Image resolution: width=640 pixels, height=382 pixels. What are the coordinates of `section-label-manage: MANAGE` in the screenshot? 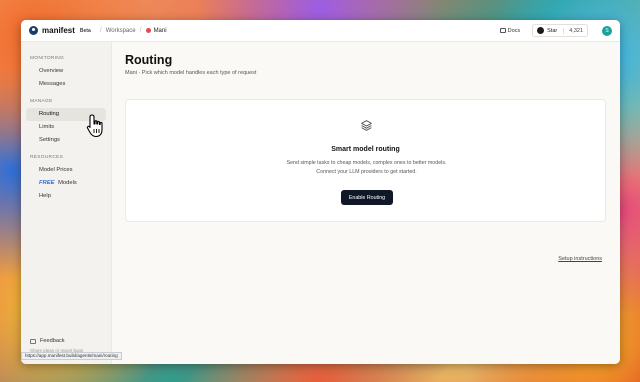 It's located at (41, 101).